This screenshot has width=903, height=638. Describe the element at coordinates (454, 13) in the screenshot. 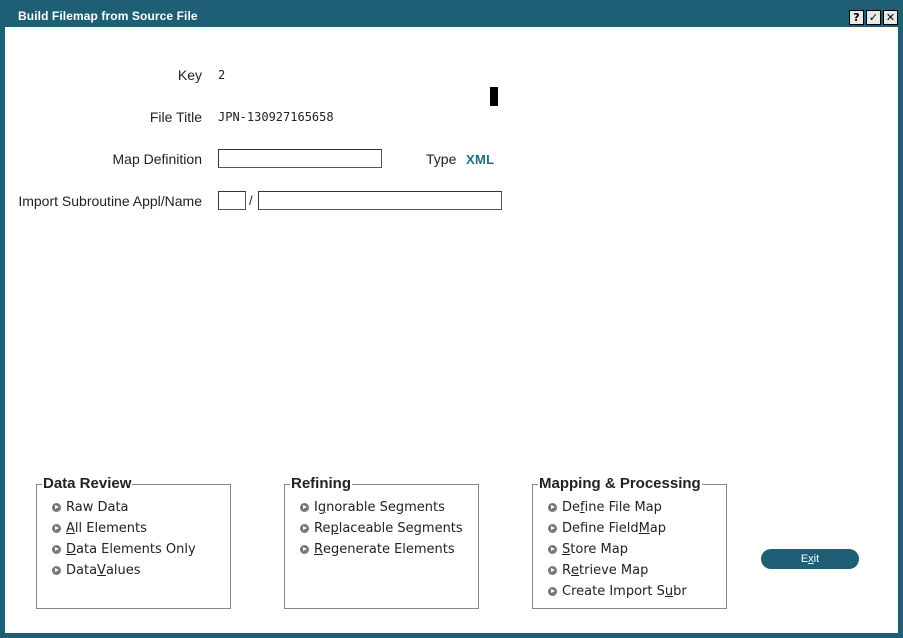

I see `title-bar: Build Filemap from Source File ? ✓ ✕` at that location.